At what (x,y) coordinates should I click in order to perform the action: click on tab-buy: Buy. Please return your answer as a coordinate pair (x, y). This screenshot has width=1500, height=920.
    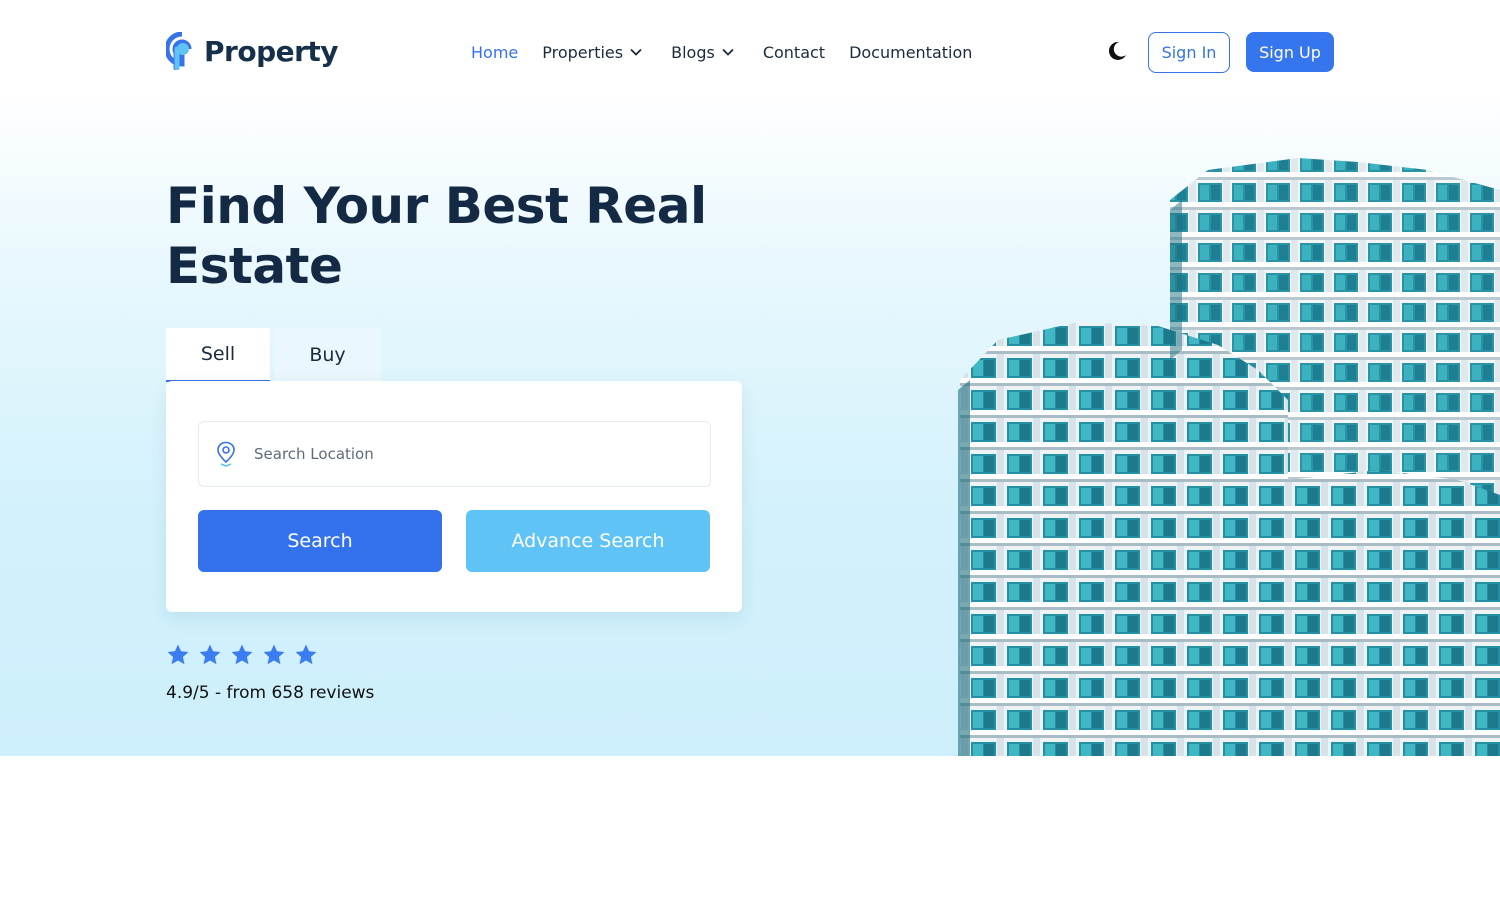
    Looking at the image, I should click on (327, 355).